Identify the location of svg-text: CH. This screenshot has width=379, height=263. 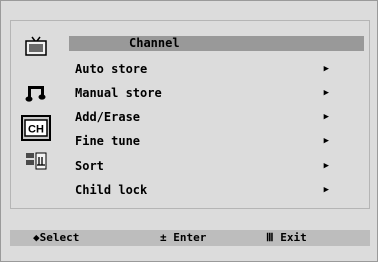
(36, 130).